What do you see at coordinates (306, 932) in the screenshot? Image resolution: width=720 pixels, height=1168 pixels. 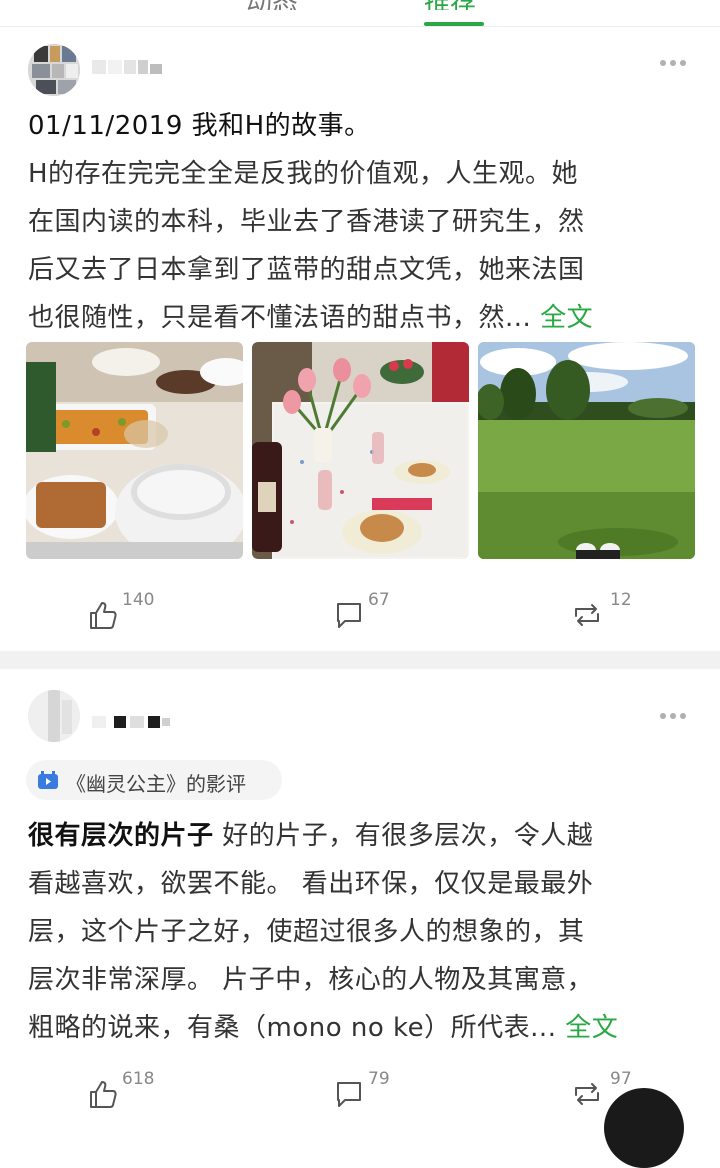 I see `post-line: 层，这个片子之好，使超过很多人的想象的，其` at bounding box center [306, 932].